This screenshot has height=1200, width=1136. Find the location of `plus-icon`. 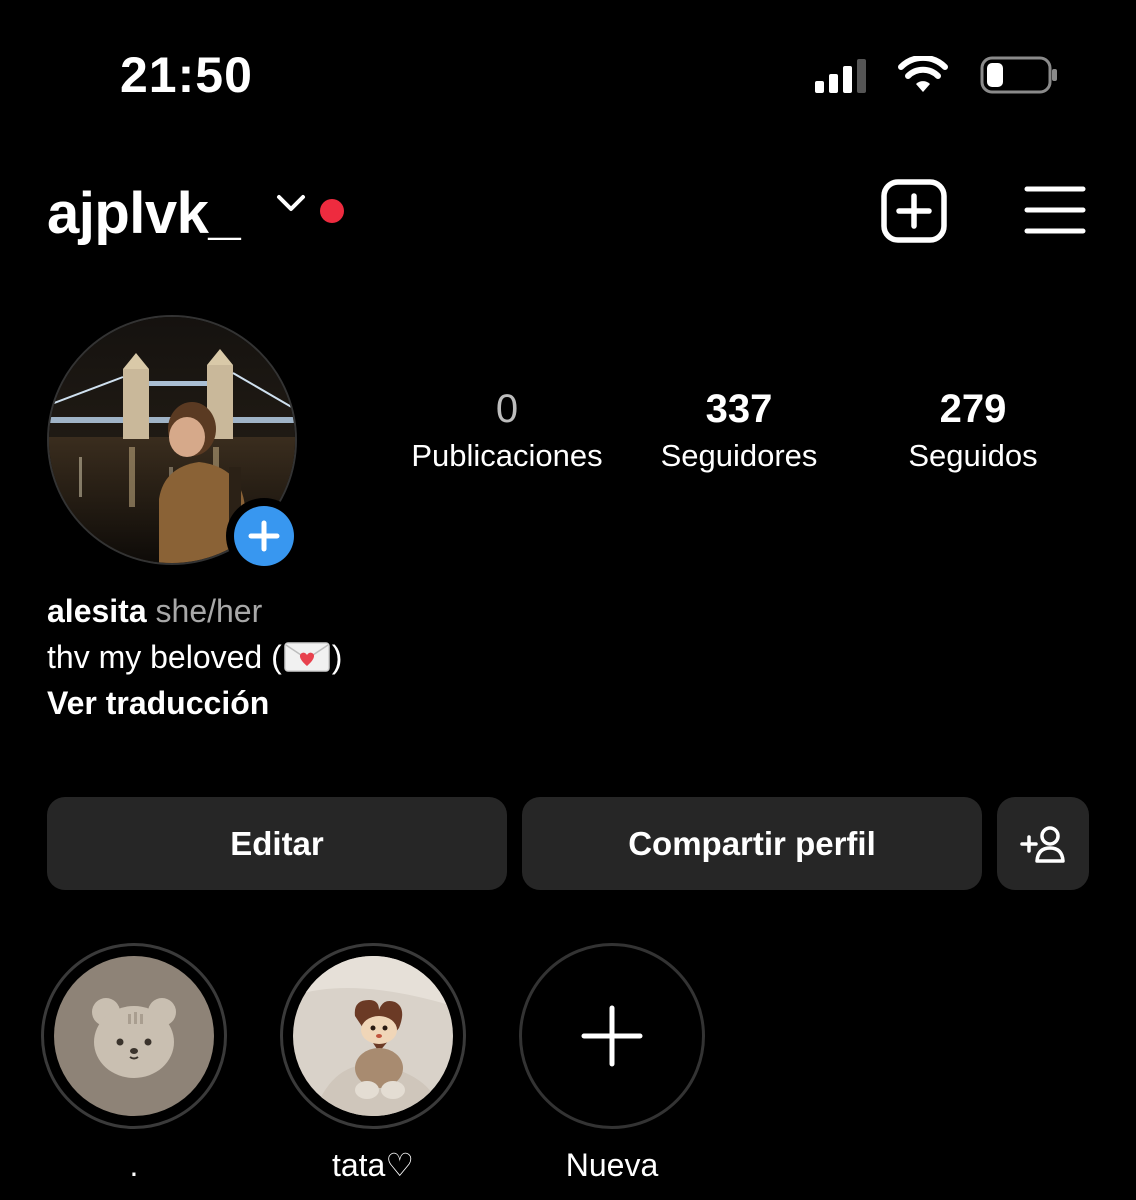

plus-icon is located at coordinates (612, 1036).